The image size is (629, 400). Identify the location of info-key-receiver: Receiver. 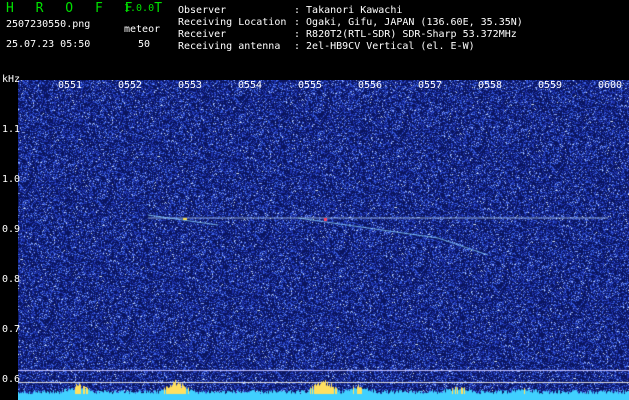
(202, 34).